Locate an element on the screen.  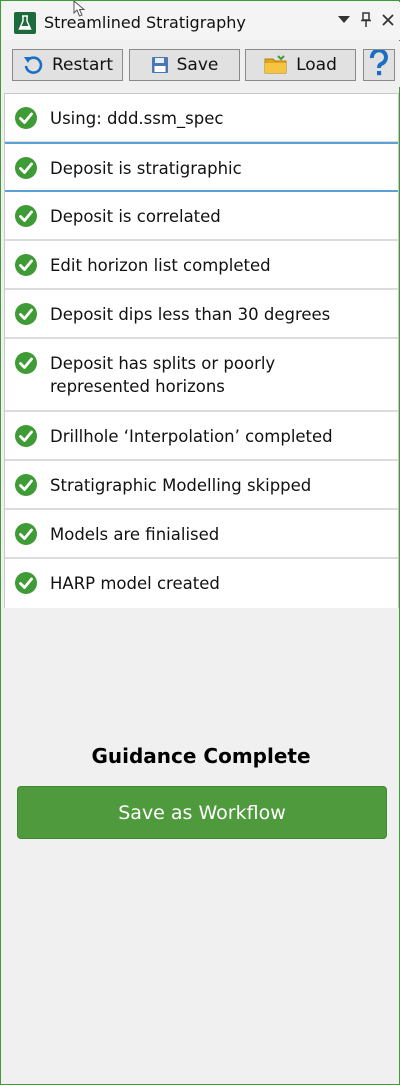
folder-icon is located at coordinates (276, 65).